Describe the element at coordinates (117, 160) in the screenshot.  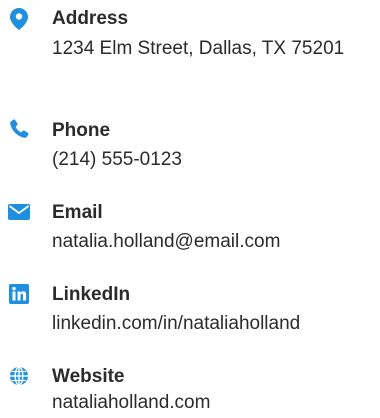
I see `phone-link: (214) 555-0123` at that location.